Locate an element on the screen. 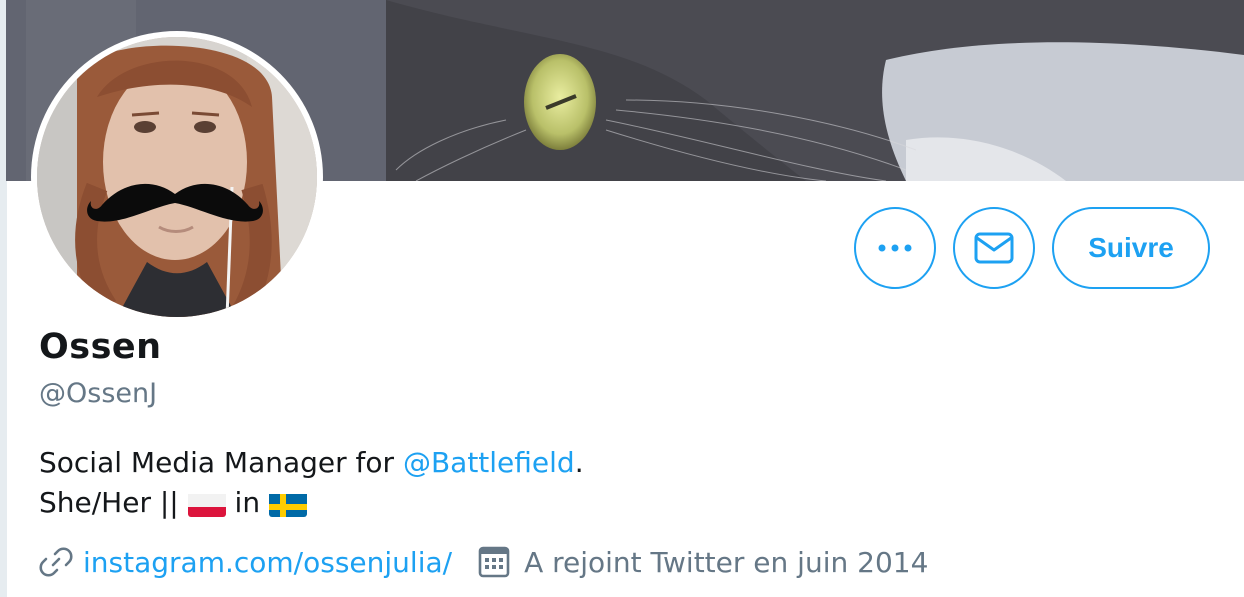  calendar-icon is located at coordinates (494, 562).